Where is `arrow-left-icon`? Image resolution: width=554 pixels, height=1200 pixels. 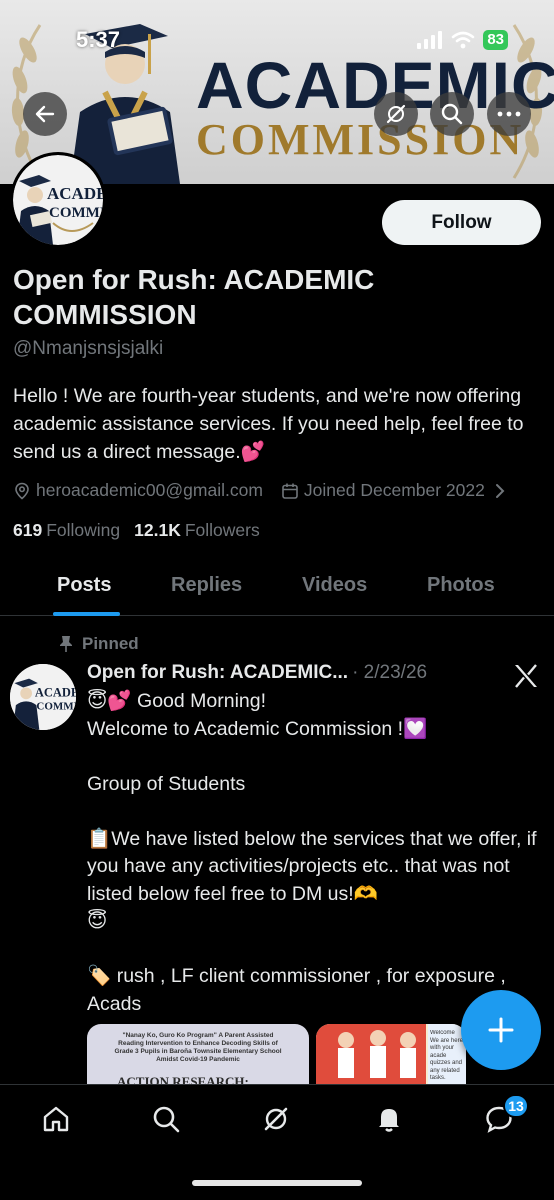 arrow-left-icon is located at coordinates (45, 114).